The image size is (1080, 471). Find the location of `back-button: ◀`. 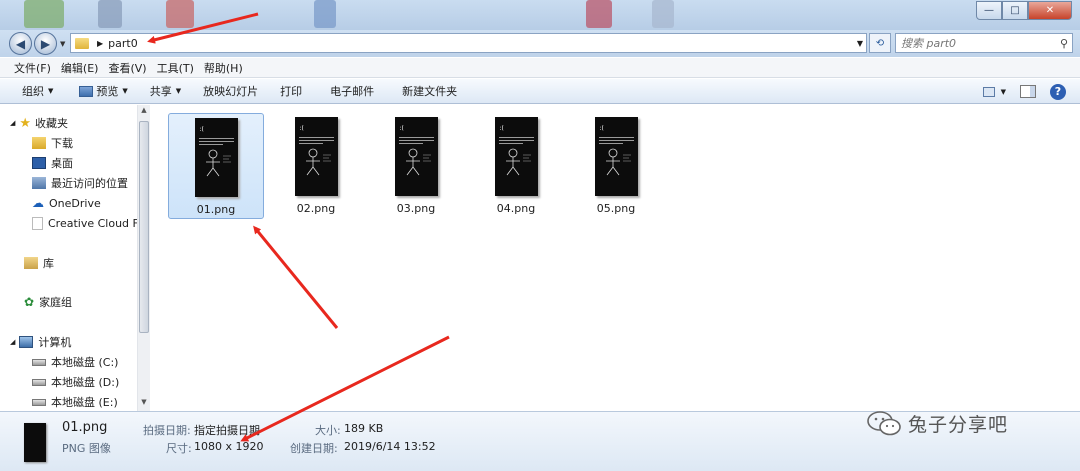

back-button: ◀ is located at coordinates (20, 43).